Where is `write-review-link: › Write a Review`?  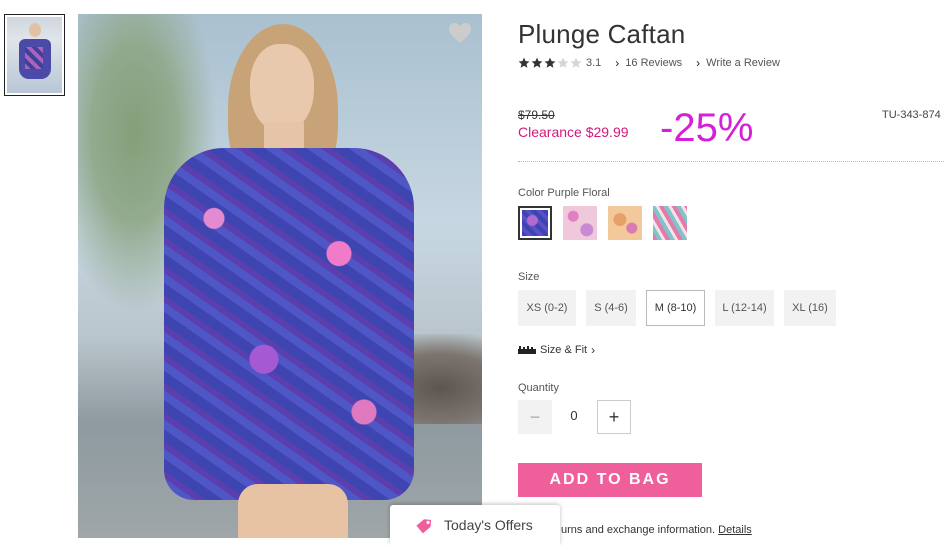
write-review-link: › Write a Review is located at coordinates (738, 63).